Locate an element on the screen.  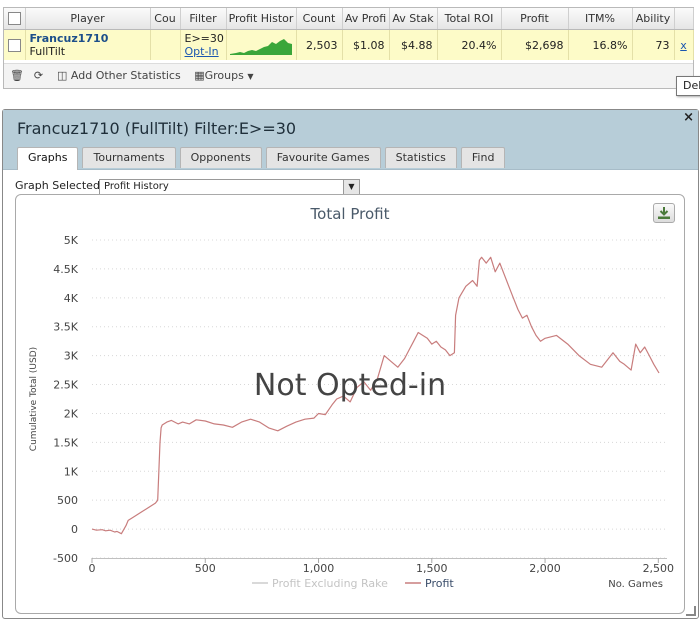
y-tick-label: 2.5K is located at coordinates (65, 385).